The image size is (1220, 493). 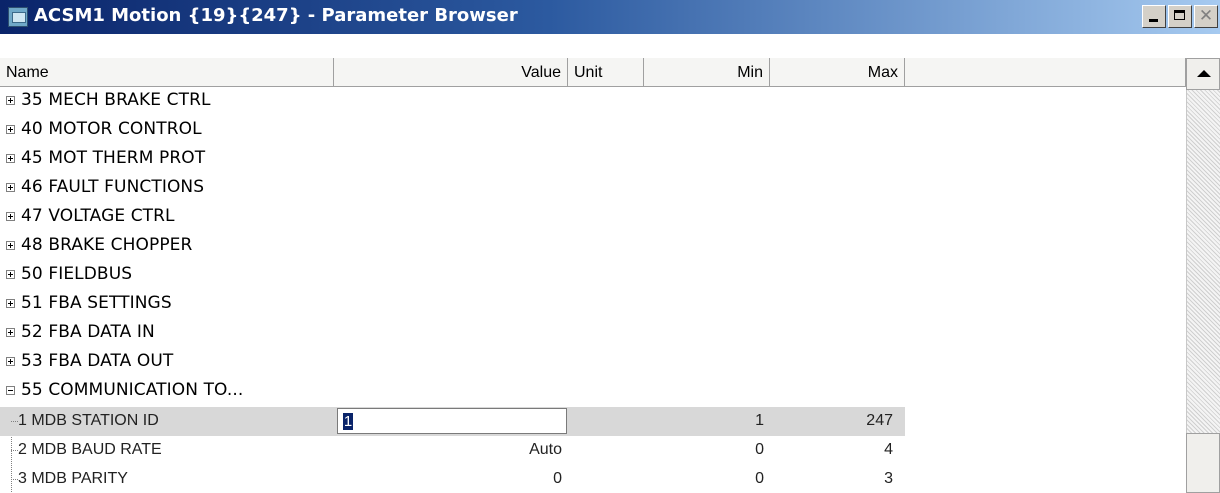 I want to click on parameter-row: 1 MDB STATION ID 1 1 247, so click(x=593, y=421).